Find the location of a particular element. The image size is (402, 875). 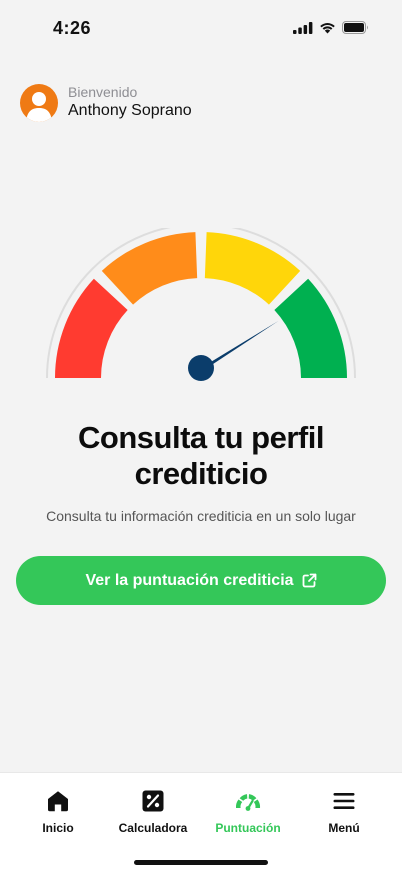

tab-menu: Menú is located at coordinates (344, 812).